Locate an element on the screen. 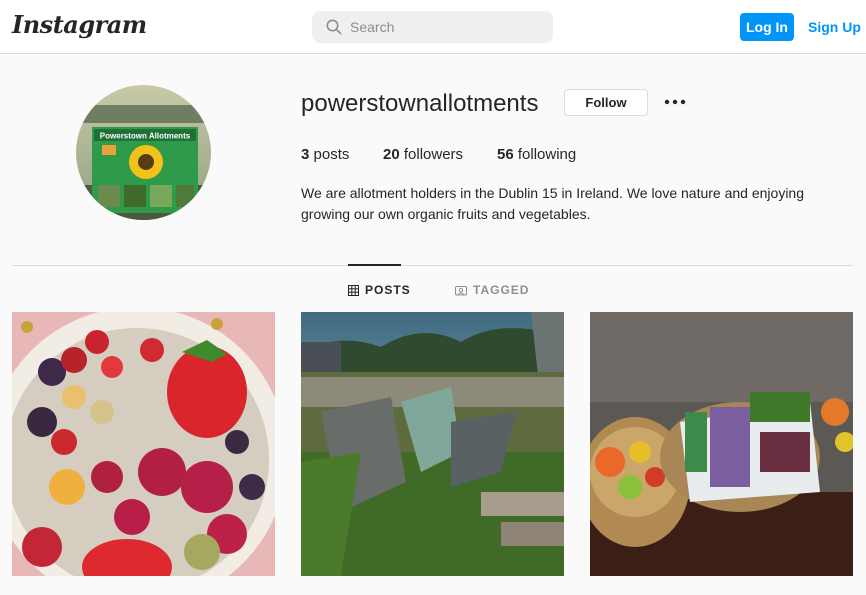 This screenshot has height=595, width=866. followers-count: 20 is located at coordinates (391, 154).